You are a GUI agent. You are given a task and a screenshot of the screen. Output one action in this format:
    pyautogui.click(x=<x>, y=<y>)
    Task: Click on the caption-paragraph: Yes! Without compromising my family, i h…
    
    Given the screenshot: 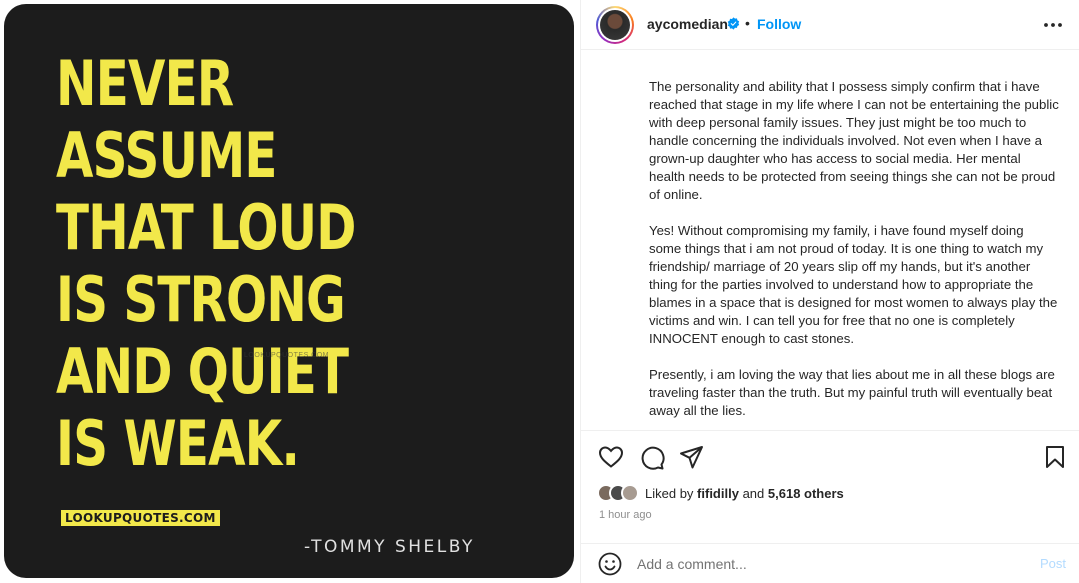 What is the action you would take?
    pyautogui.click(x=853, y=284)
    